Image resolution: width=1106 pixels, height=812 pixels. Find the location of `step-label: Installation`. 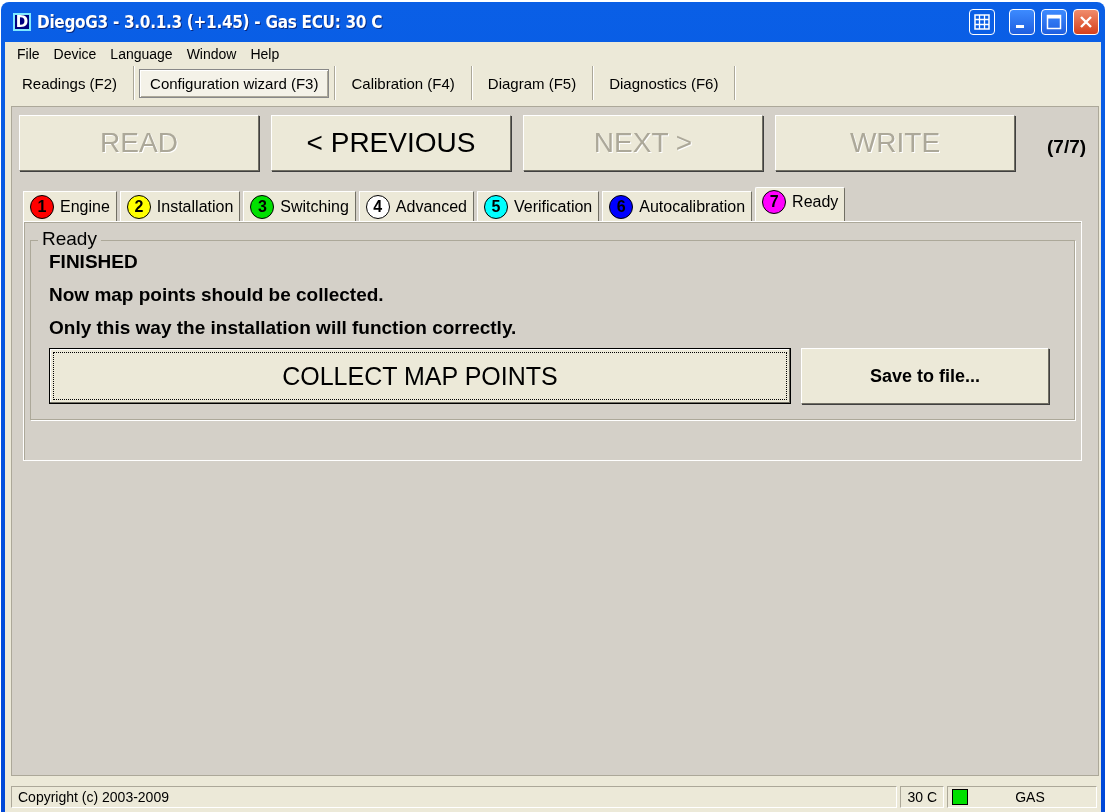

step-label: Installation is located at coordinates (195, 206).